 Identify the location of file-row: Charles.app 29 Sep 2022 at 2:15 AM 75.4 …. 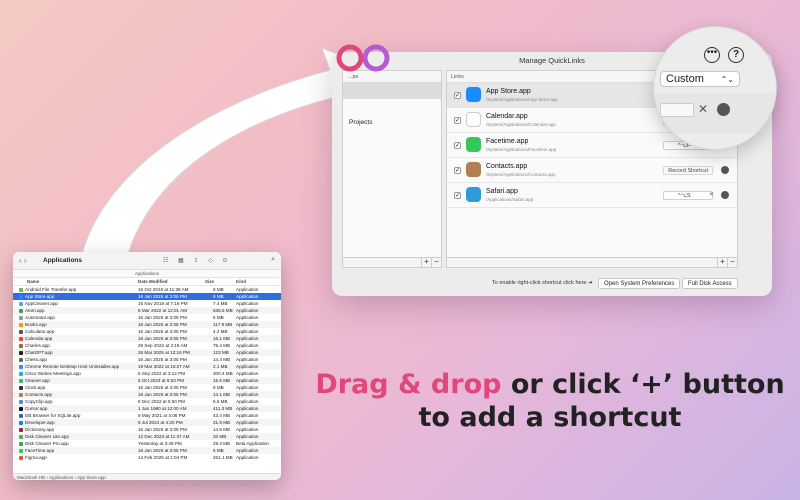
(147, 345).